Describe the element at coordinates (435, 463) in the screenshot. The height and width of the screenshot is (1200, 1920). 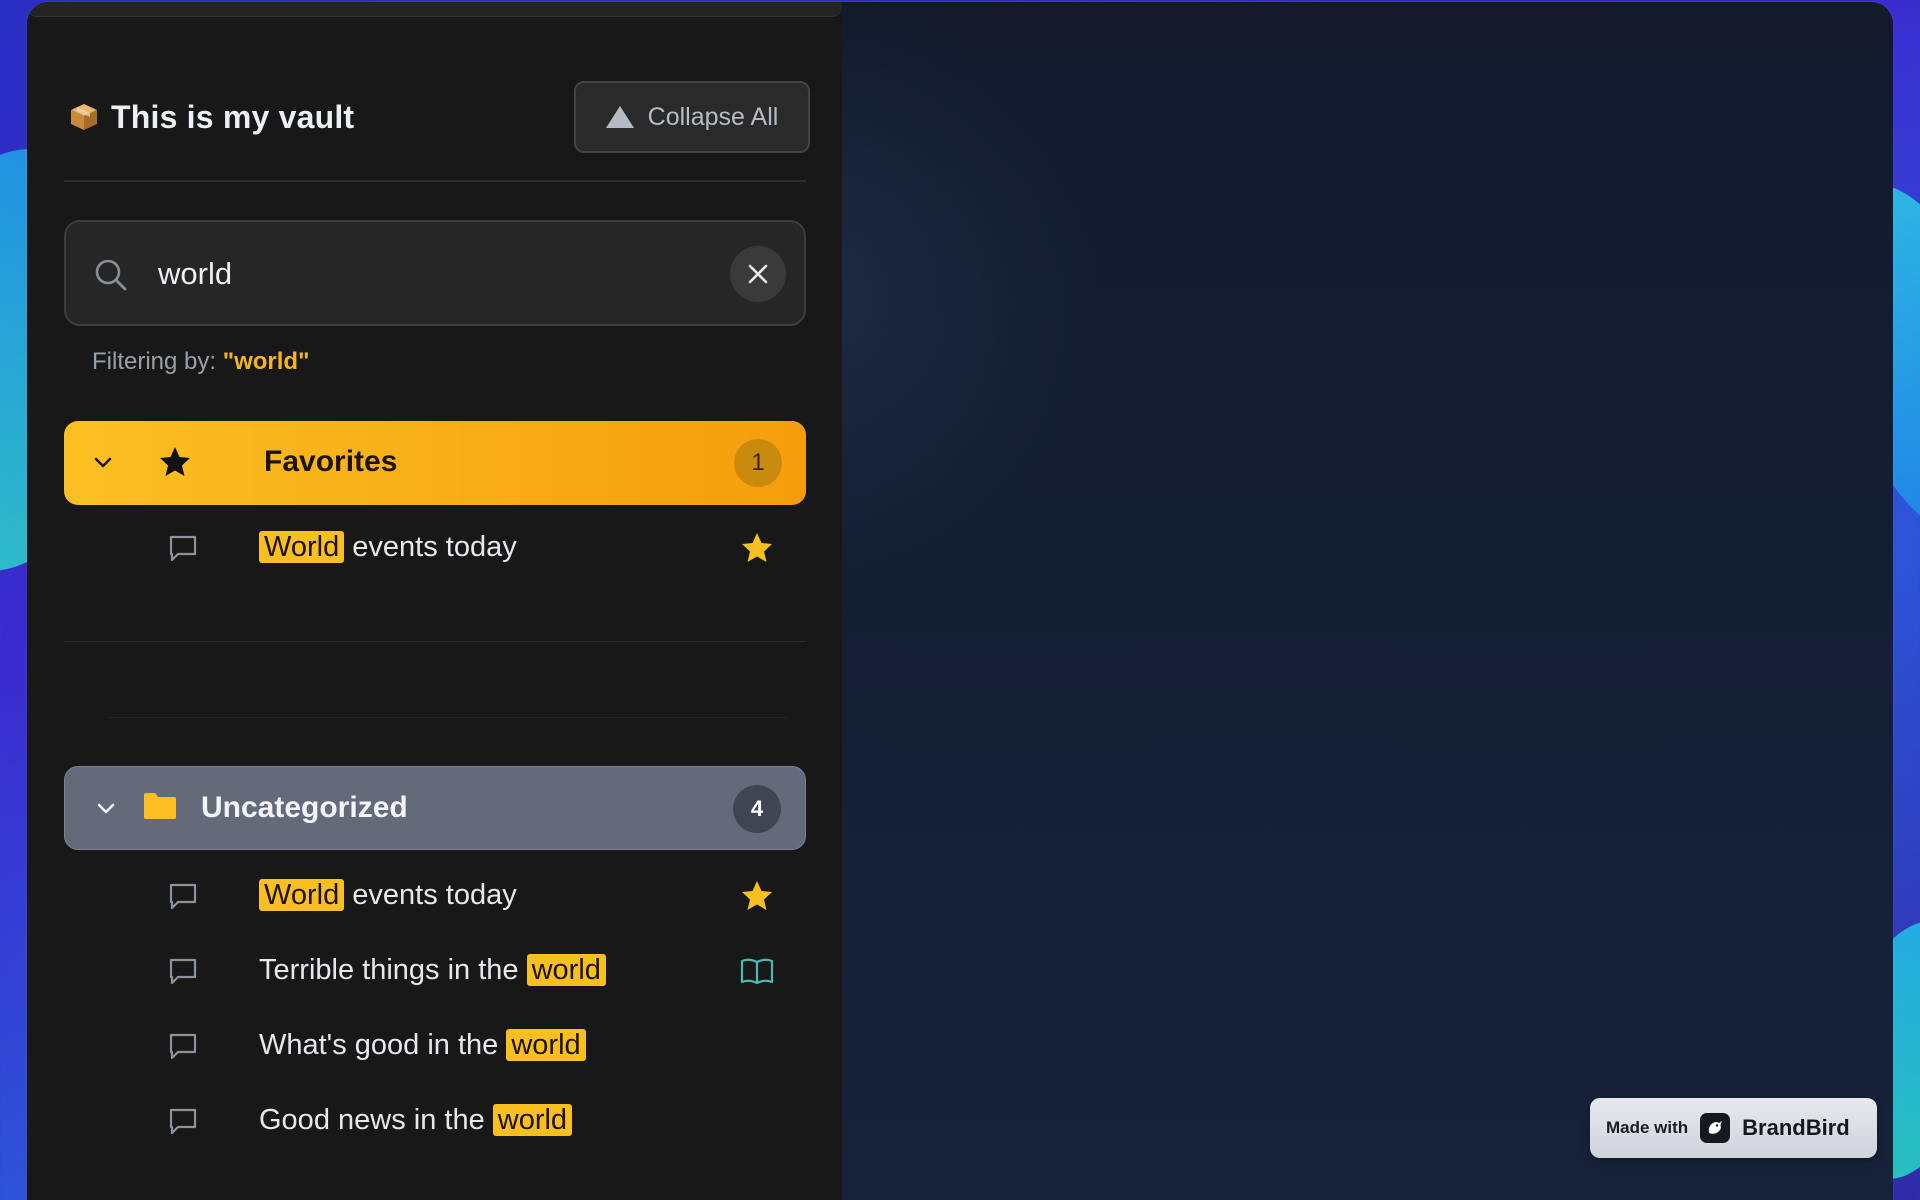
I see `favorites-group-header: Favorites 1` at that location.